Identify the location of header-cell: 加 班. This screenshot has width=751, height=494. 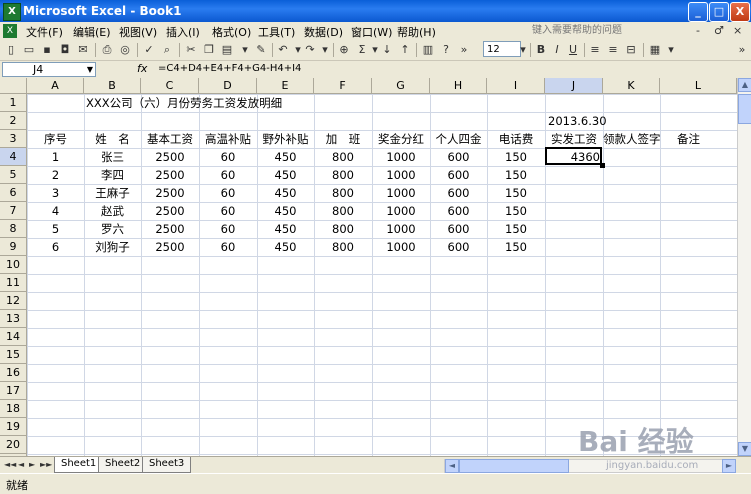
(343, 139).